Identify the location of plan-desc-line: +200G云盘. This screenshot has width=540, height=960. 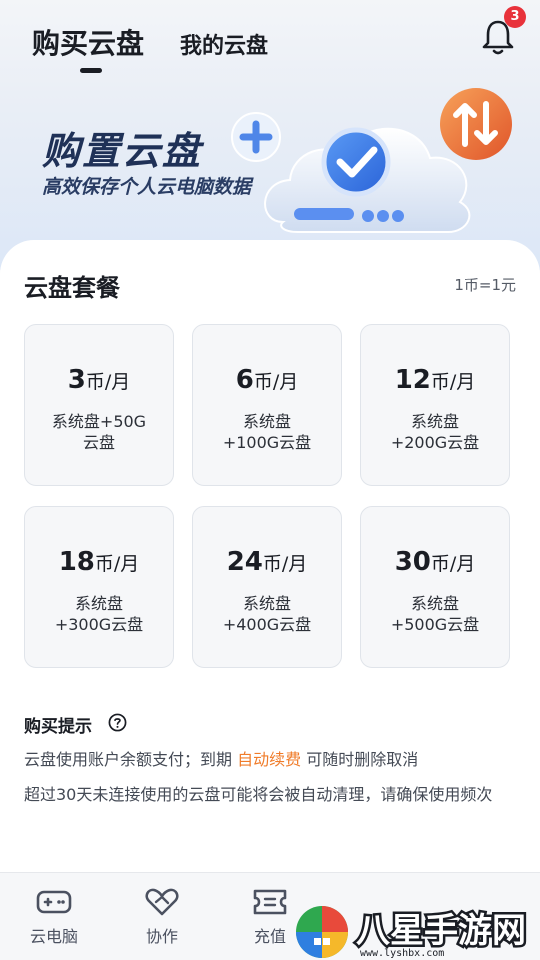
(435, 442).